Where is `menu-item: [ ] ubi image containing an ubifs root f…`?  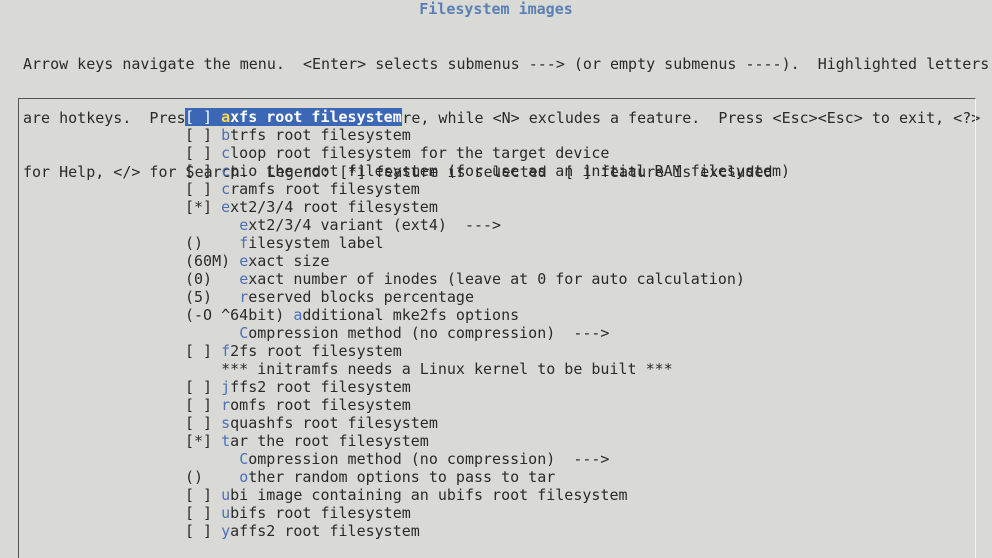 menu-item: [ ] ubi image containing an ubifs root f… is located at coordinates (580, 495).